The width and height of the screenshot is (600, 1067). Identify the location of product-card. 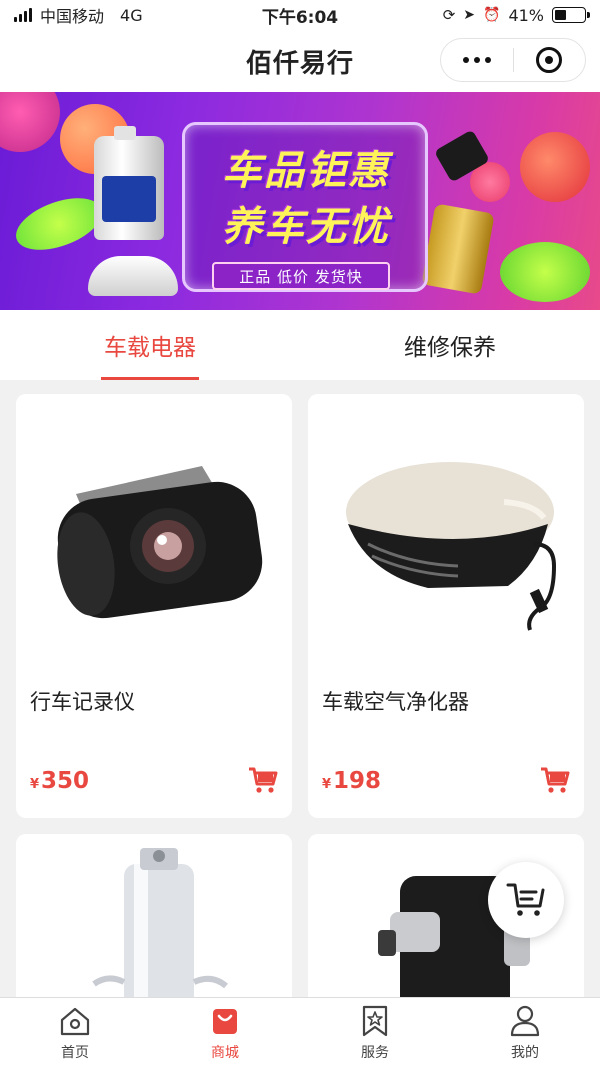
(154, 924).